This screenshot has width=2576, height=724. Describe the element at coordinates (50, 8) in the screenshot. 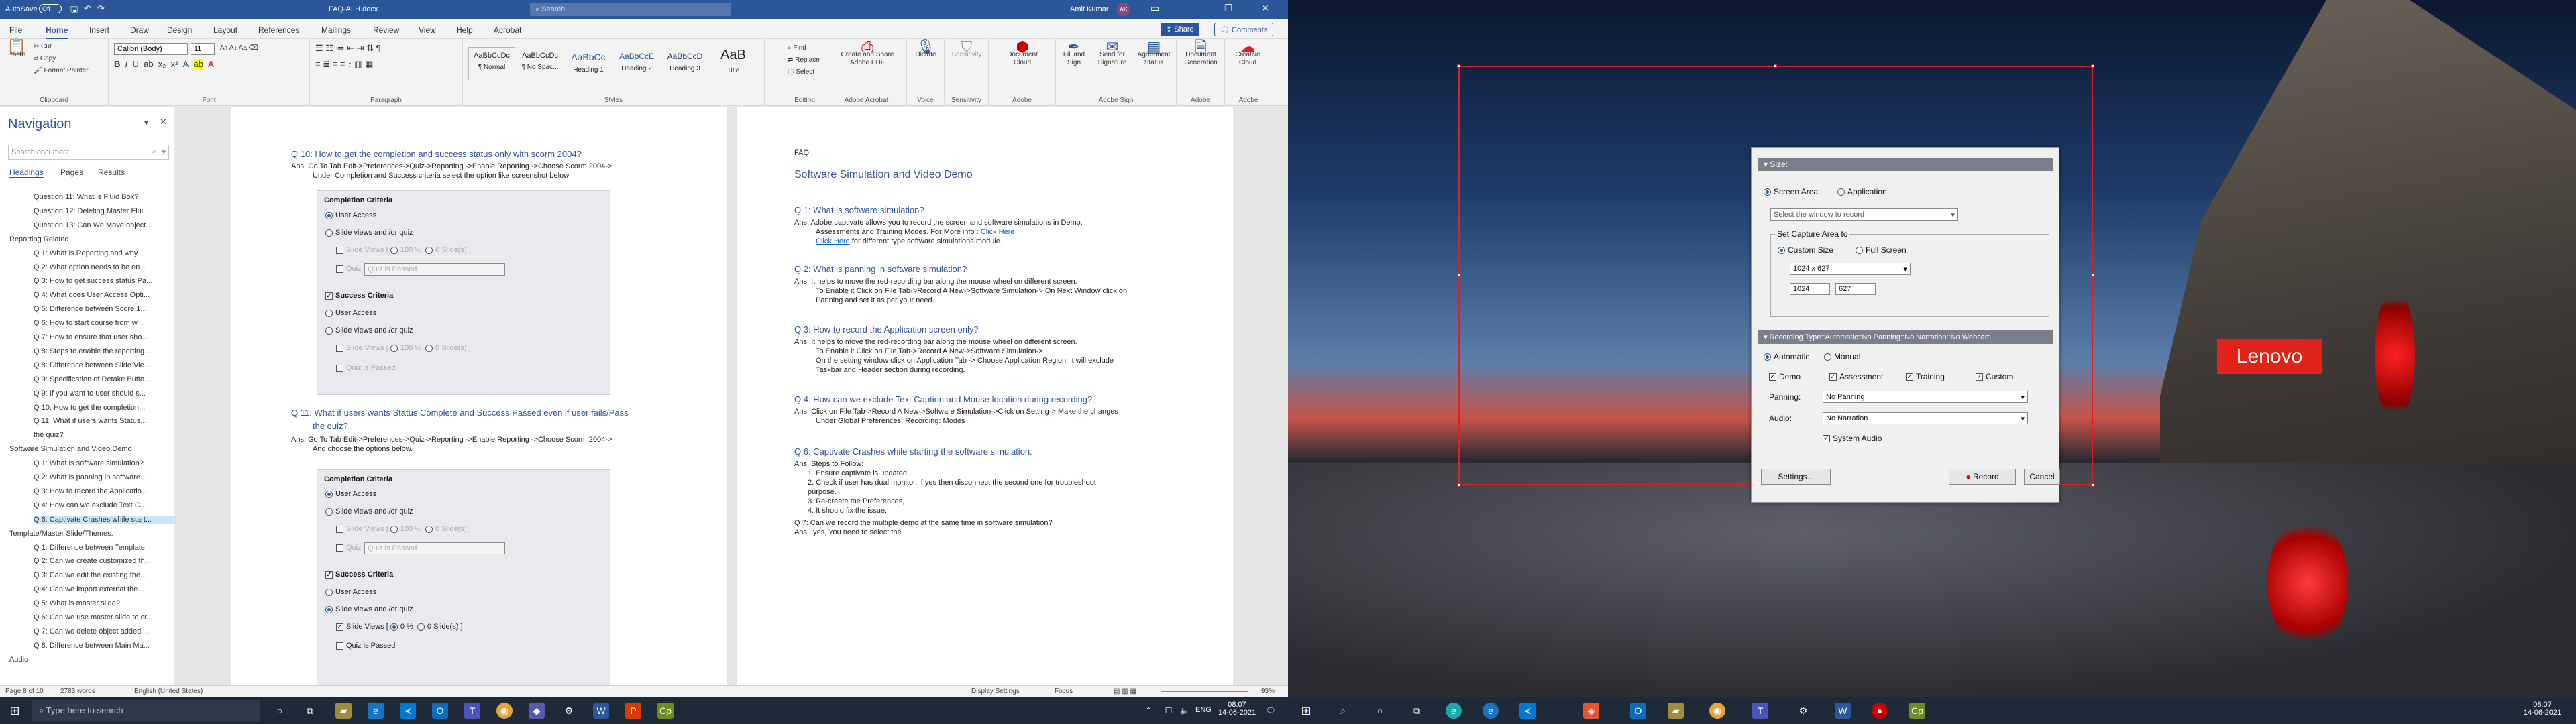

I see `autosave-toggle: Off` at that location.